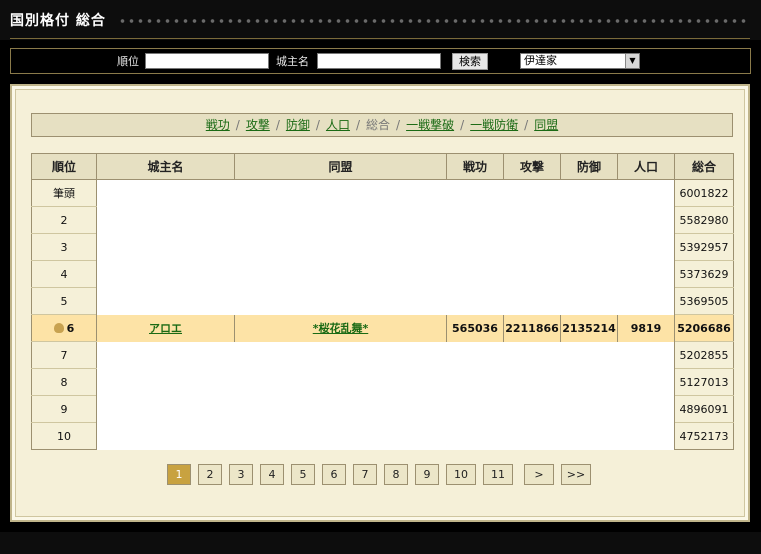 This screenshot has height=554, width=761. I want to click on page-button: 1, so click(179, 474).